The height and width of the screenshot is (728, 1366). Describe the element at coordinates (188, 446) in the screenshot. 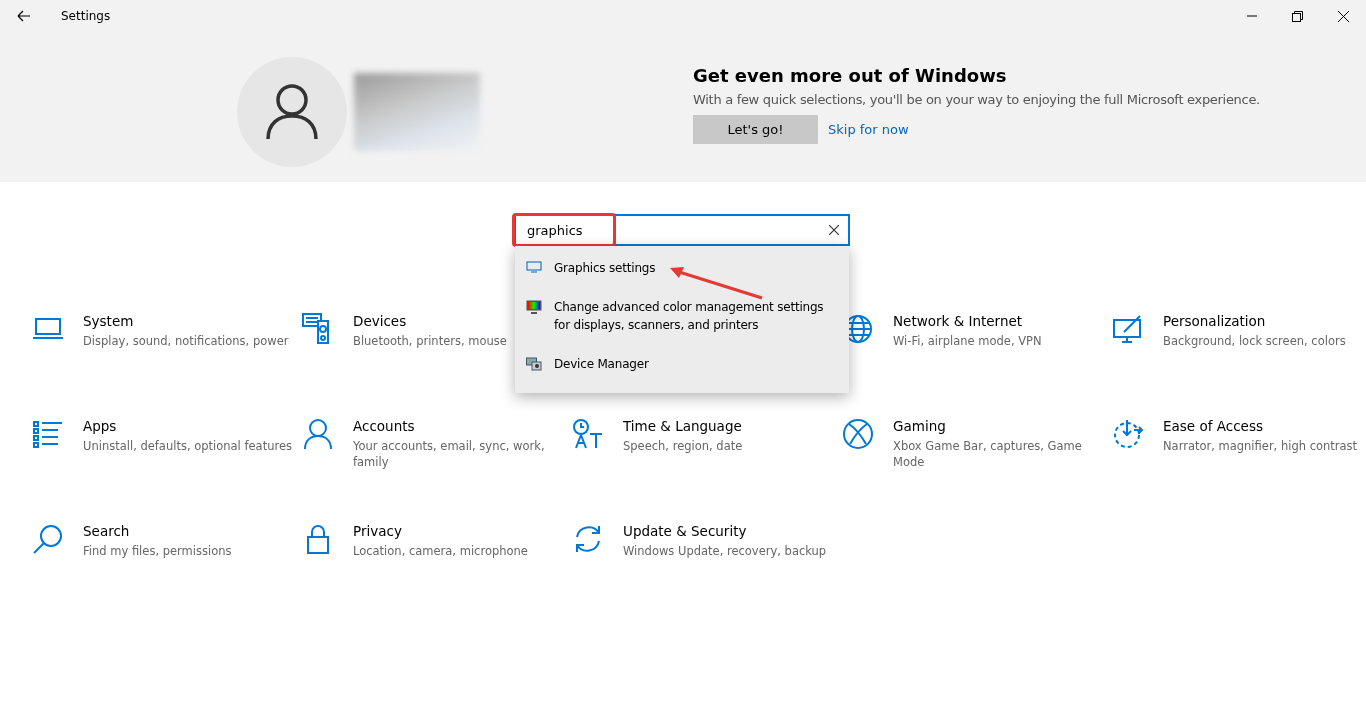

I see `tile-description: Uninstall, defaults, optional features` at that location.